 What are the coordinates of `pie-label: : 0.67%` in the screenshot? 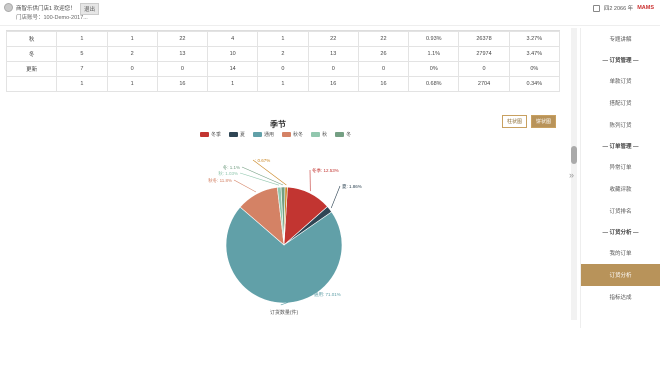 It's located at (262, 160).